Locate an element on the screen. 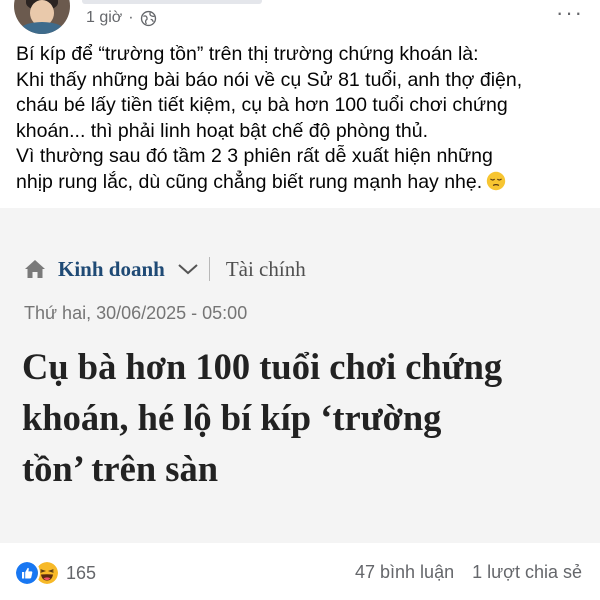 Image resolution: width=600 pixels, height=600 pixels. reaction-count: 165 is located at coordinates (81, 572).